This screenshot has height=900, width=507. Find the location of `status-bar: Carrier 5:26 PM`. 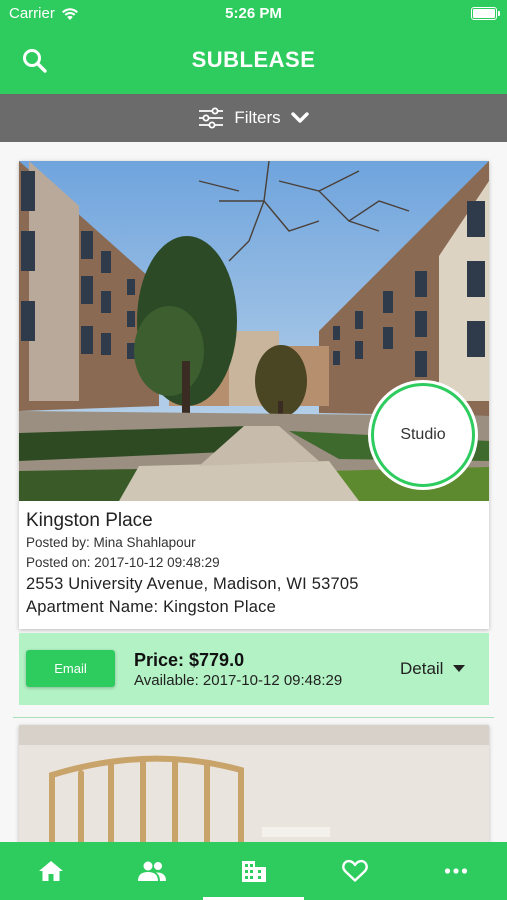

status-bar: Carrier 5:26 PM is located at coordinates (253, 14).